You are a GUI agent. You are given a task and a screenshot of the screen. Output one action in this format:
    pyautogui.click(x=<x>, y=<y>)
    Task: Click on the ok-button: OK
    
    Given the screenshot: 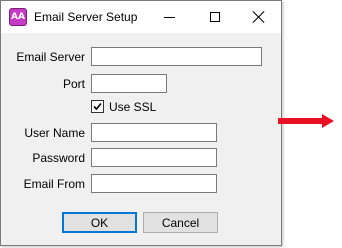 What is the action you would take?
    pyautogui.click(x=99, y=222)
    